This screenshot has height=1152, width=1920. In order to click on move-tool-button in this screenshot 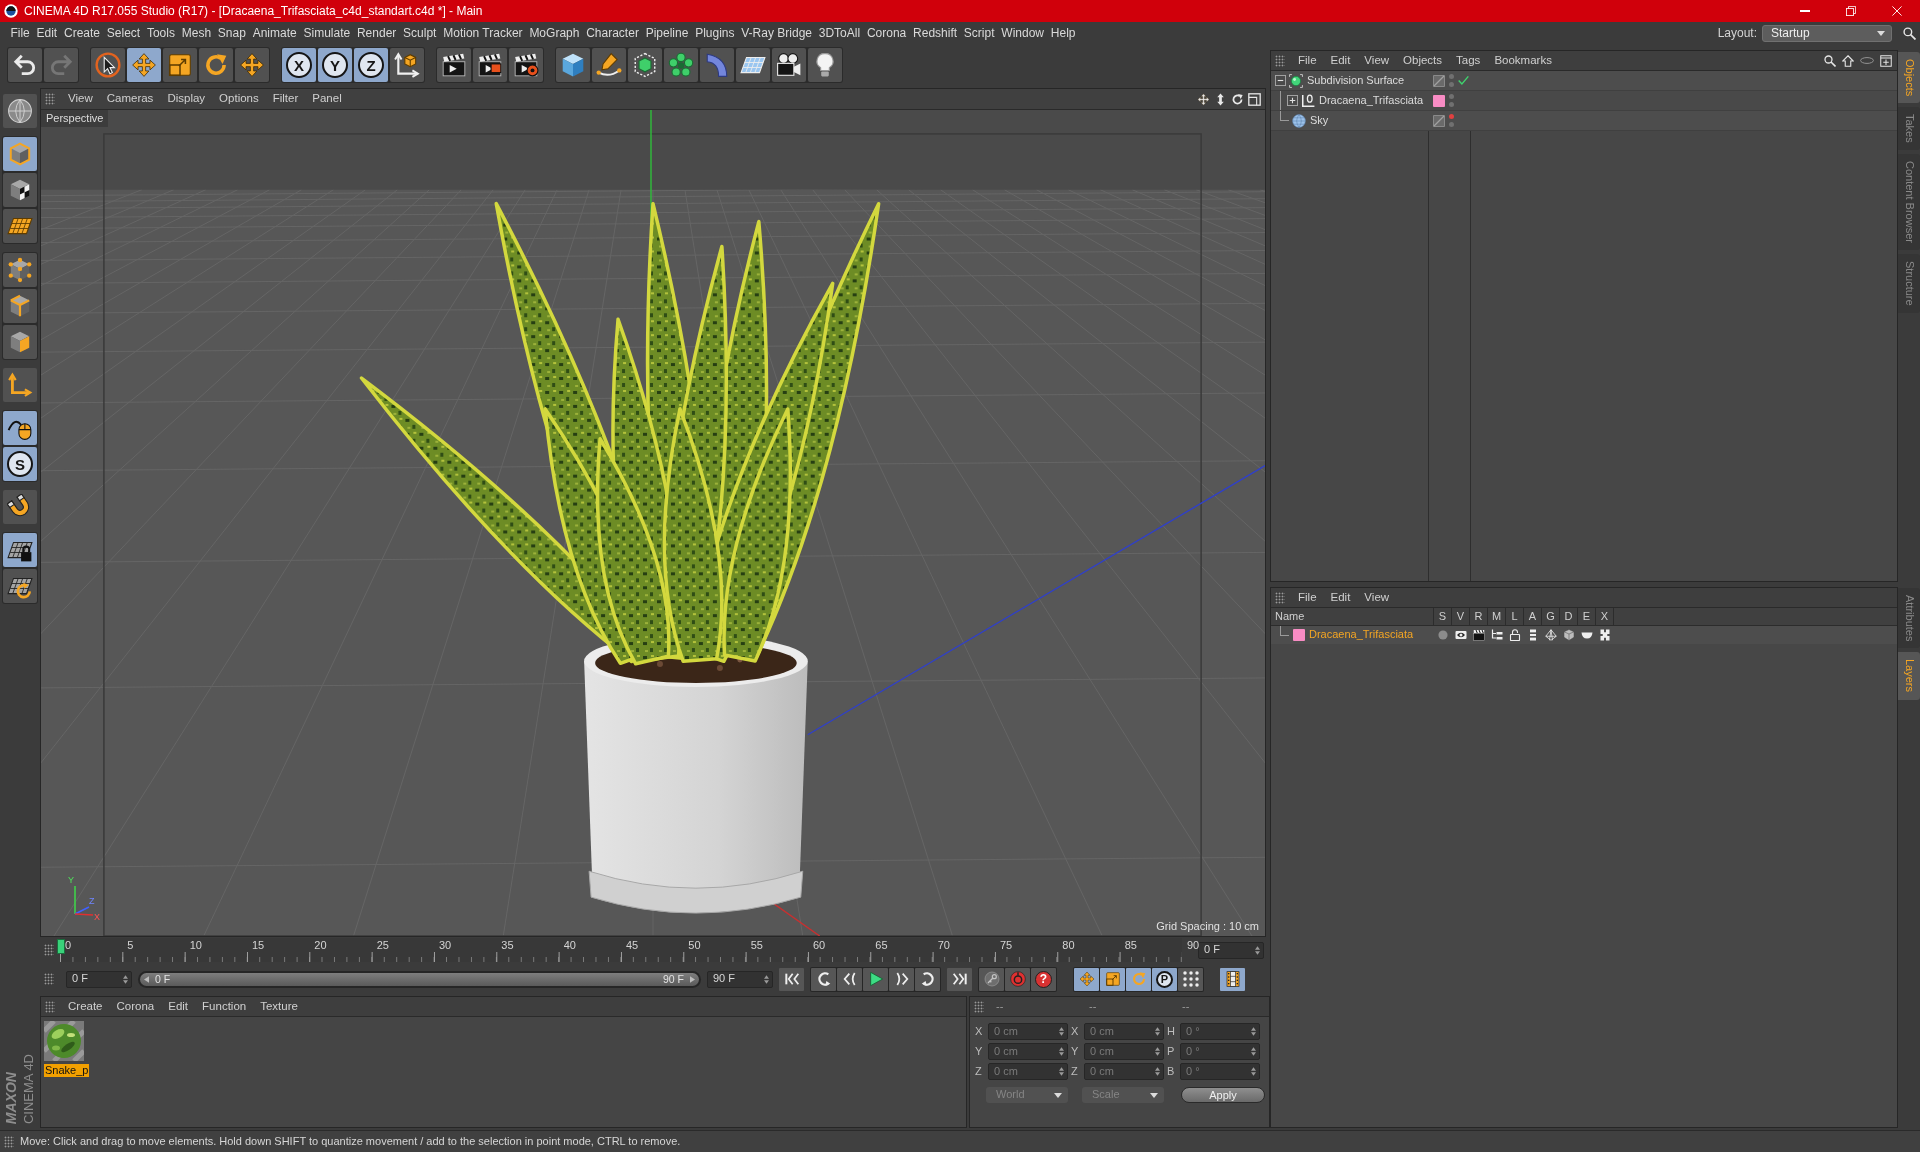, I will do `click(144, 65)`.